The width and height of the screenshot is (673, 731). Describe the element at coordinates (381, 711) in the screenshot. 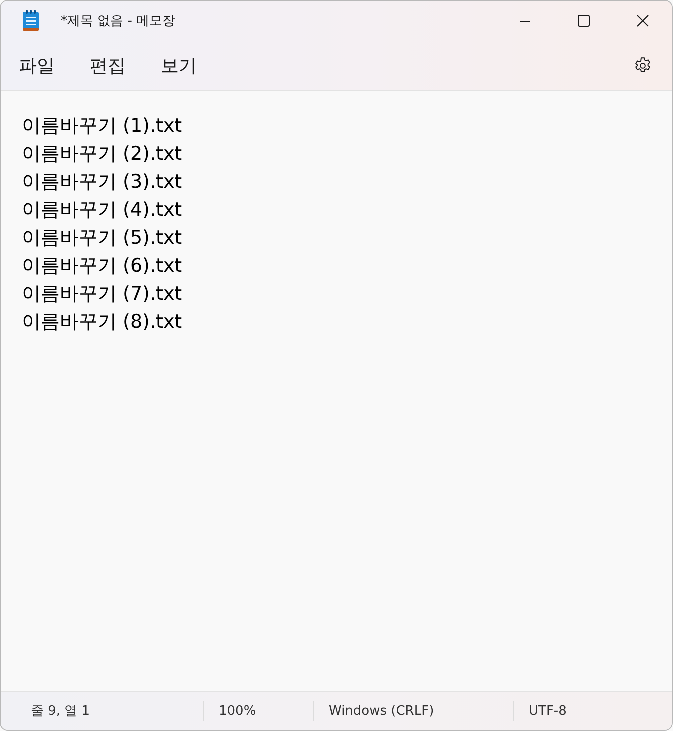

I see `line-ending-label: Windows (CRLF)` at that location.